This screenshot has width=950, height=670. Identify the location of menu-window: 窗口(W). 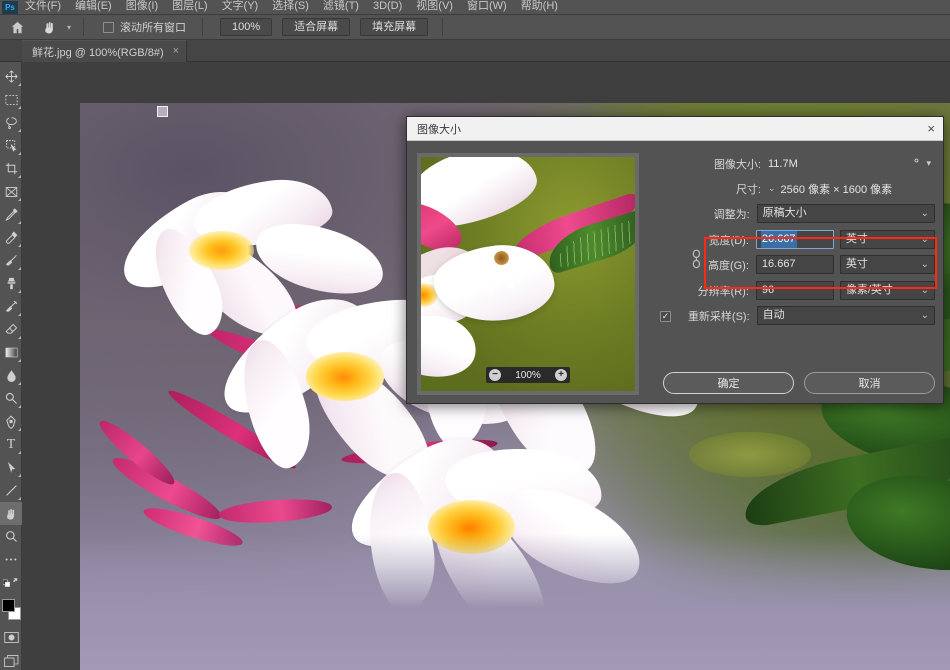
(487, 7).